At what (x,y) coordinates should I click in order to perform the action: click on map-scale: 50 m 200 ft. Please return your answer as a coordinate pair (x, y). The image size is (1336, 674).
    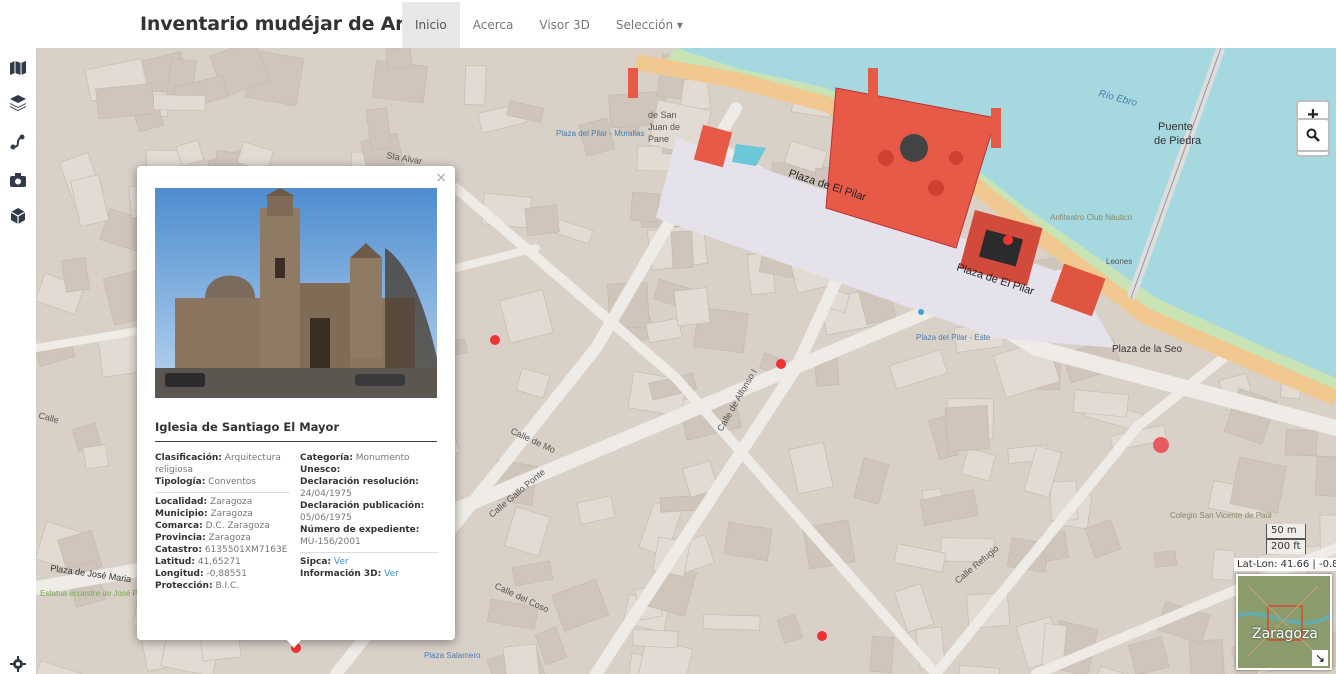
    Looking at the image, I should click on (1286, 539).